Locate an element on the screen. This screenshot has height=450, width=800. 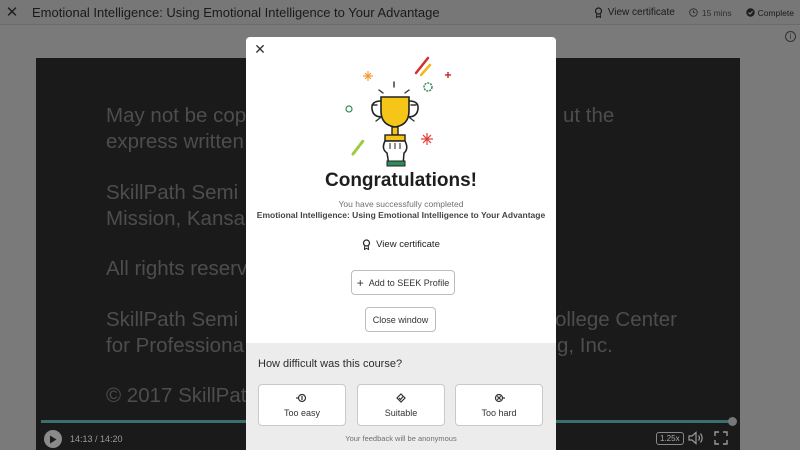
check-circle-icon is located at coordinates (750, 12).